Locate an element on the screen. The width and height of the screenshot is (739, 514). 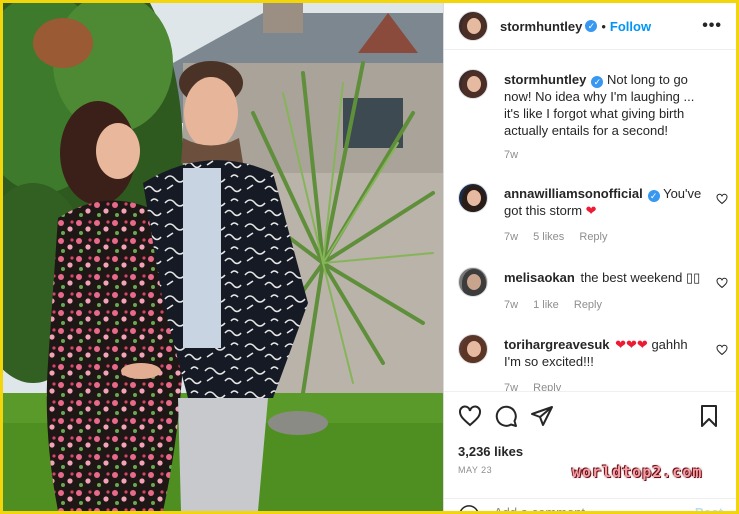
likes-count: 3,236 likes is located at coordinates (490, 451).